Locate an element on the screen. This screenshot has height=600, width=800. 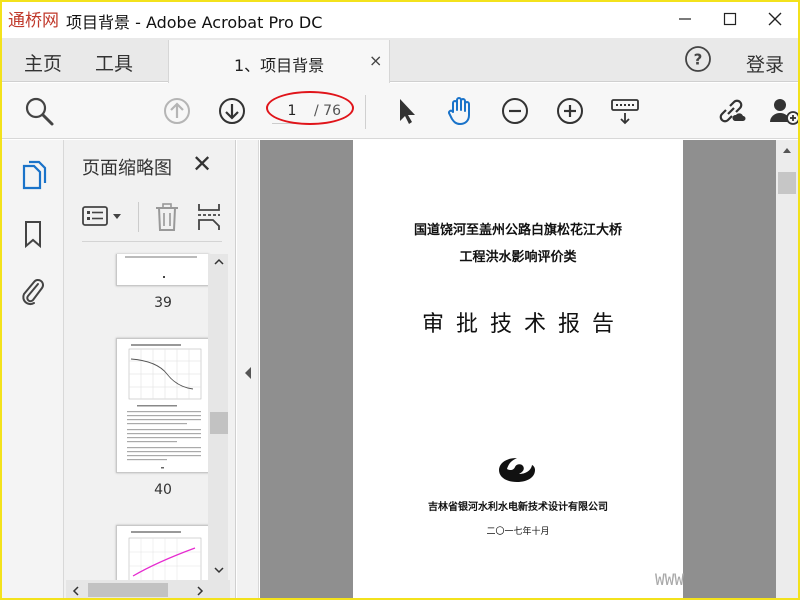
pages-icon is located at coordinates (33, 176).